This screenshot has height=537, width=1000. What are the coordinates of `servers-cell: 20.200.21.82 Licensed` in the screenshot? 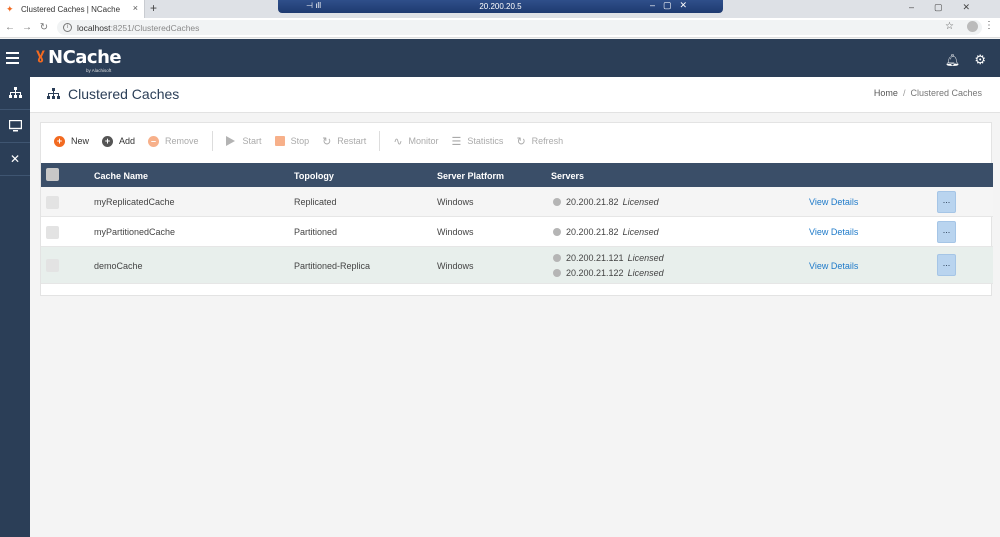 It's located at (606, 231).